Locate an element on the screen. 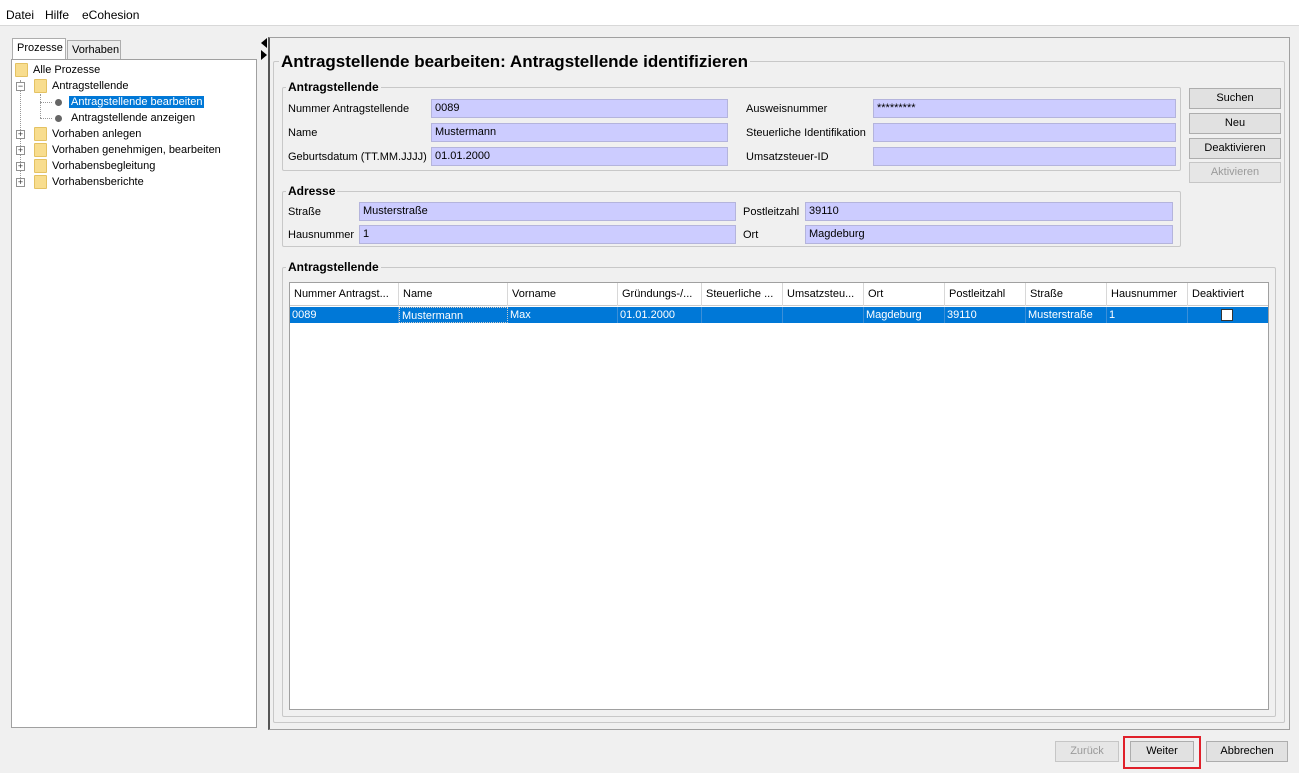 Image resolution: width=1299 pixels, height=773 pixels. postleitzahl-label: Postleitzahl is located at coordinates (771, 212).